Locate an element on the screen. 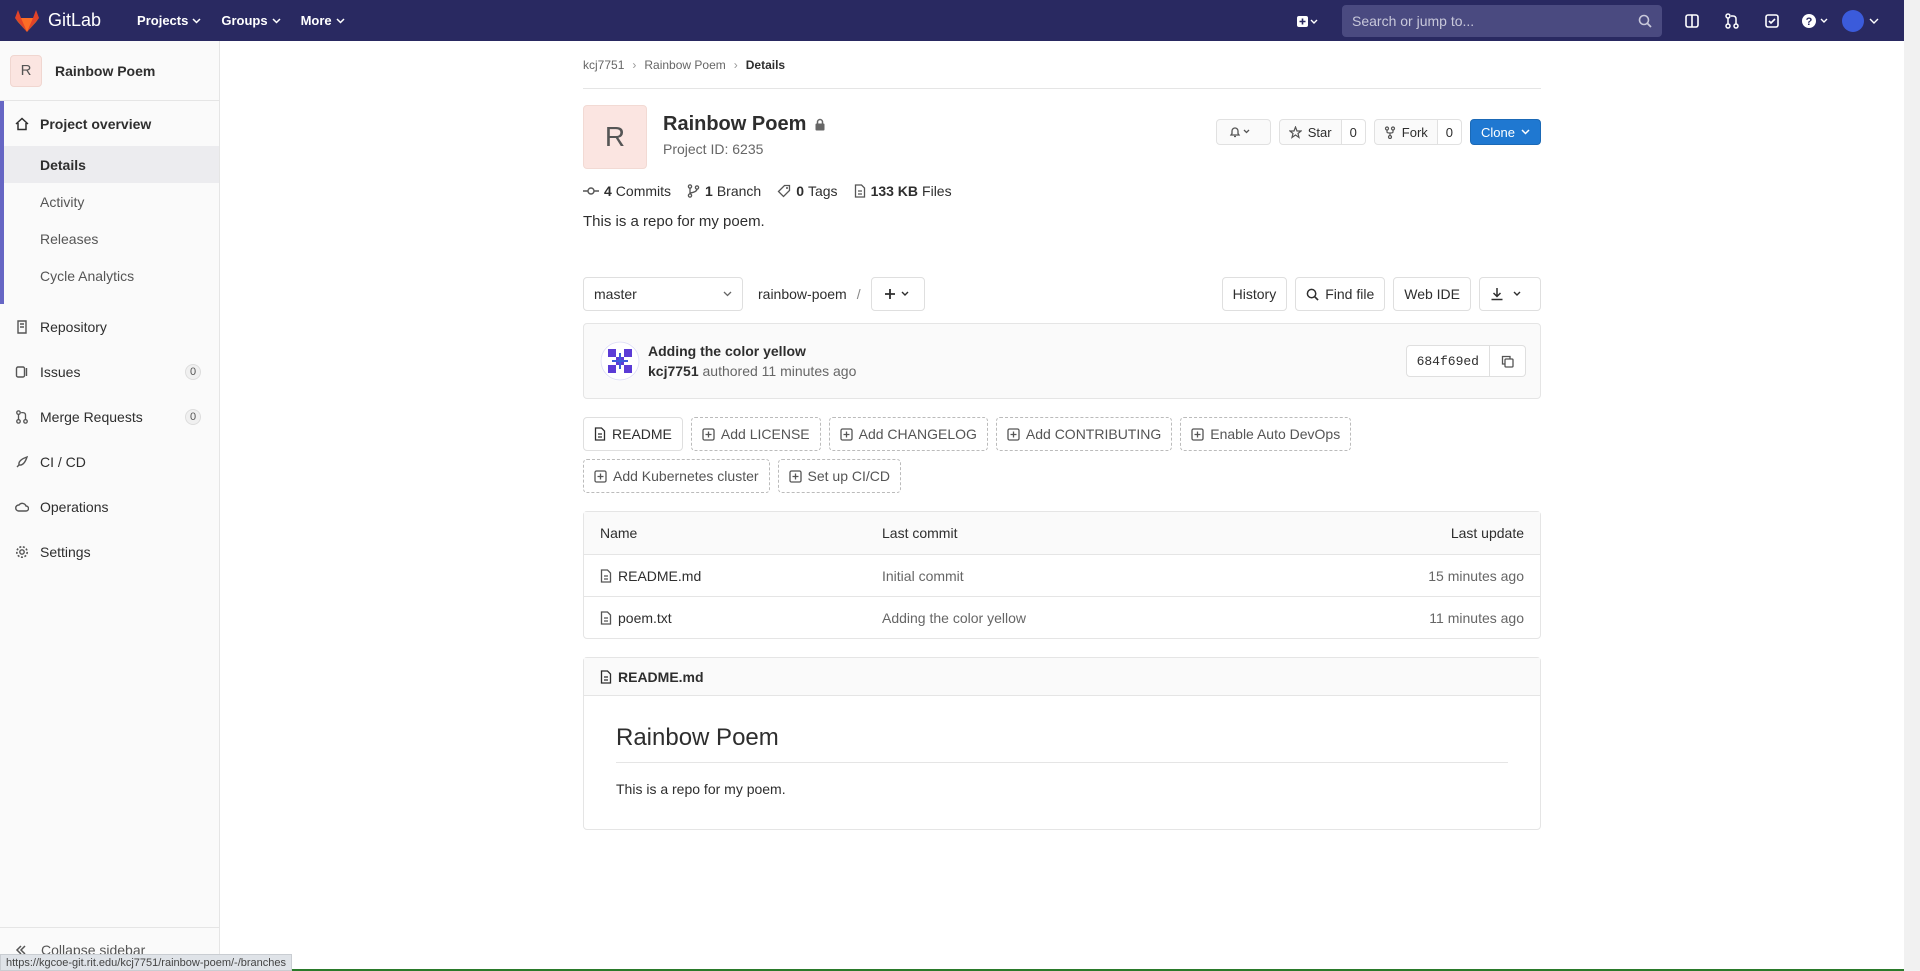 The image size is (1920, 971). file-last-commit-link: Adding the color yellow is located at coordinates (1155, 618).